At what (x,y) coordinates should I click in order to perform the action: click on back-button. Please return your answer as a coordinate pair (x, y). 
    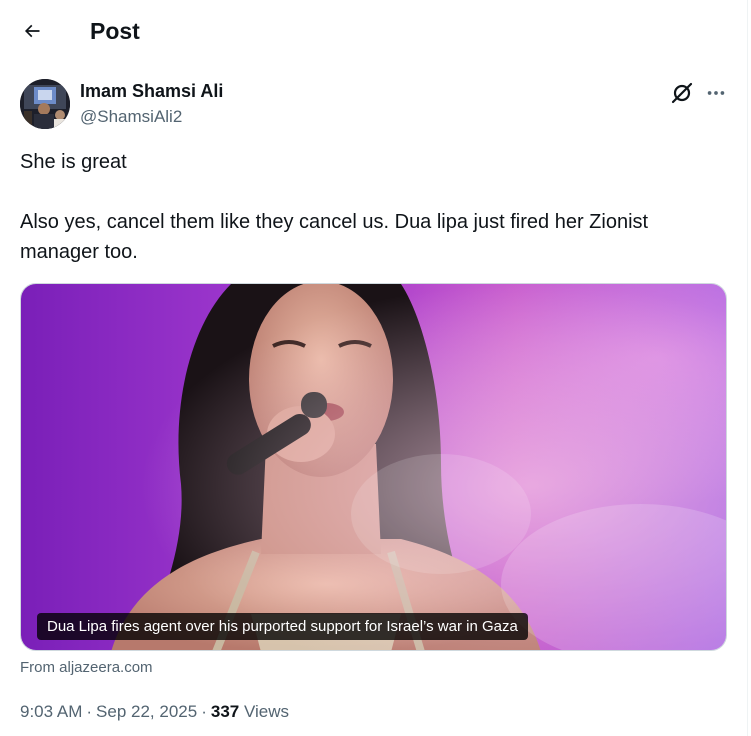
    Looking at the image, I should click on (32, 31).